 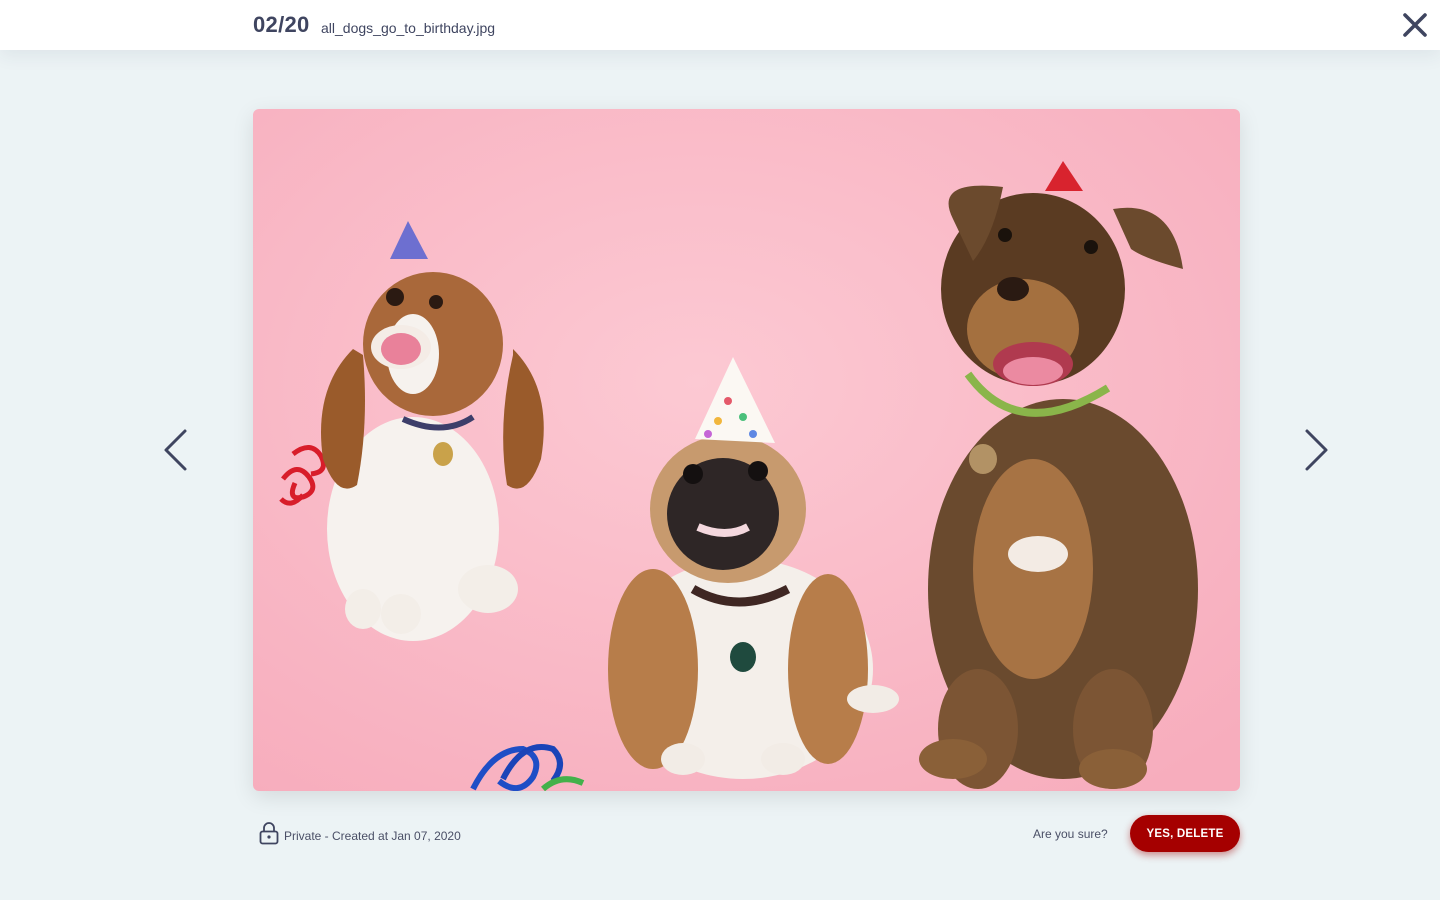 What do you see at coordinates (281, 24) in the screenshot?
I see `image-counter: 02/20` at bounding box center [281, 24].